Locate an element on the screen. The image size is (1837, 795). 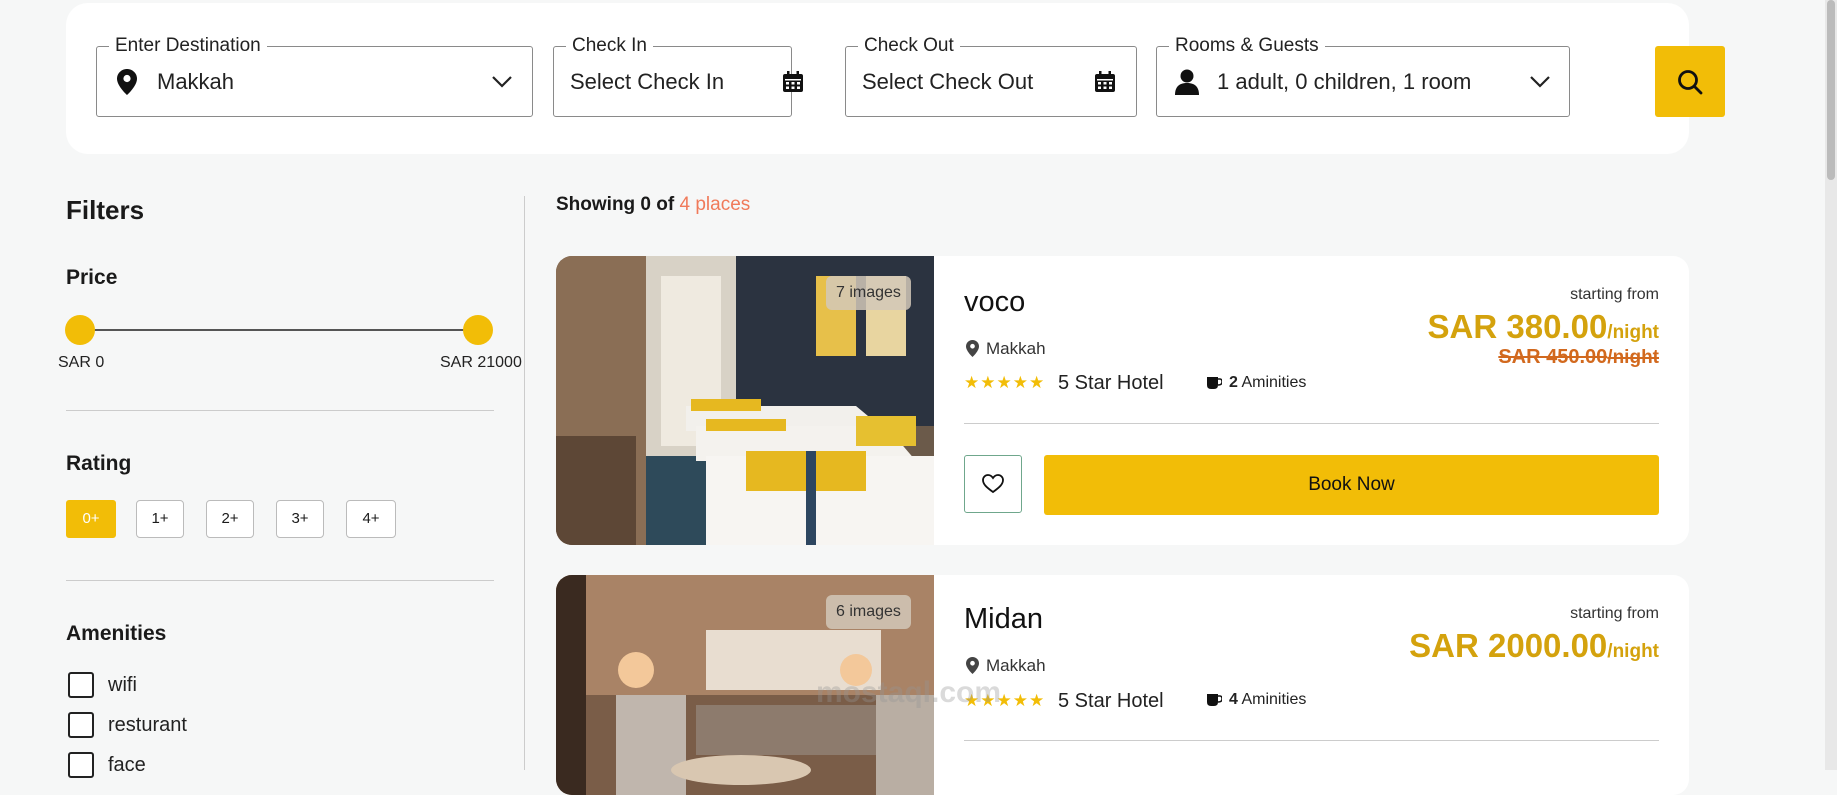
amenities-count: 2 Aminities is located at coordinates (1268, 382).